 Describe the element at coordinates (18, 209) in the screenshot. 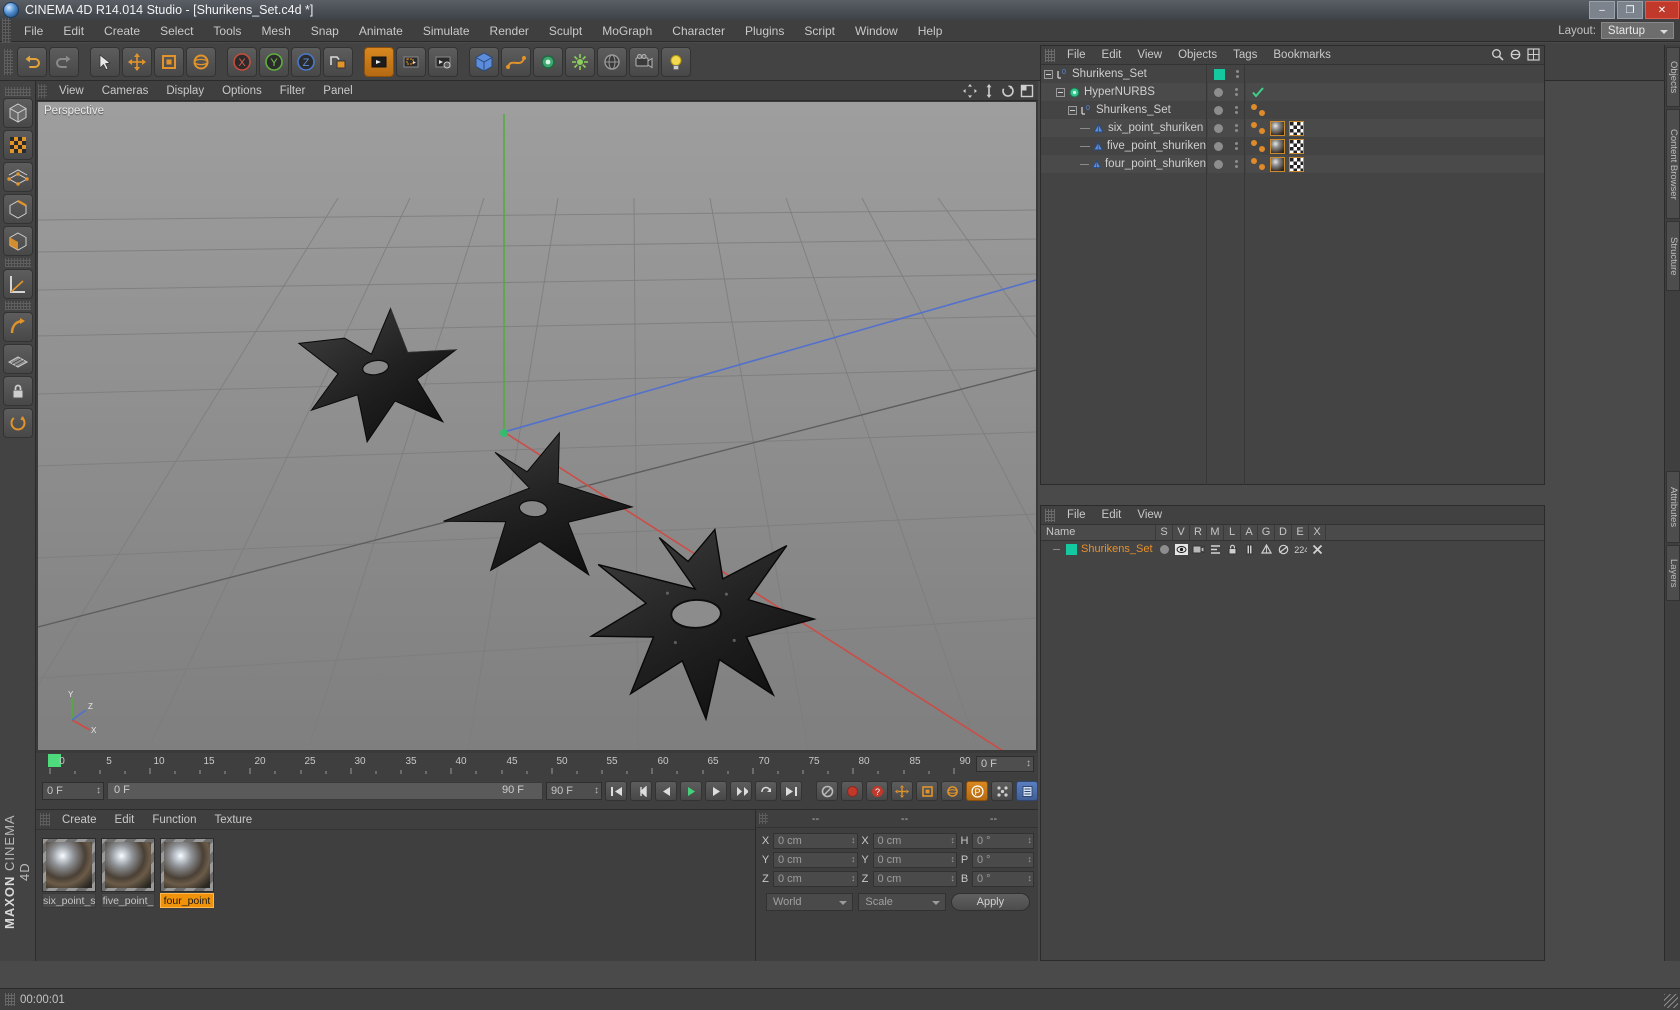

I see `edges-mode-button` at that location.